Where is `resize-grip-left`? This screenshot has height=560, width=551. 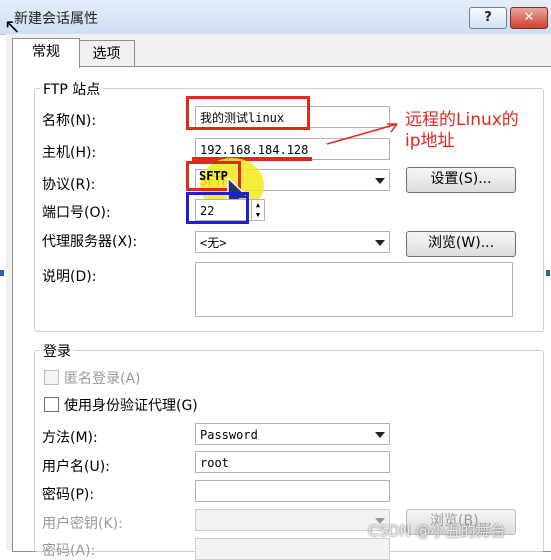
resize-grip-left is located at coordinates (2, 273).